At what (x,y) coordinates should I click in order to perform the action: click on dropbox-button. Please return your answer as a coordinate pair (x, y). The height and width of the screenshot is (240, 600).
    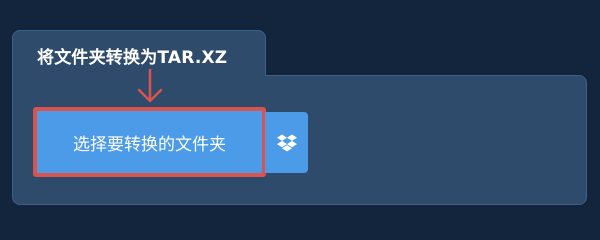
    Looking at the image, I should click on (286, 142).